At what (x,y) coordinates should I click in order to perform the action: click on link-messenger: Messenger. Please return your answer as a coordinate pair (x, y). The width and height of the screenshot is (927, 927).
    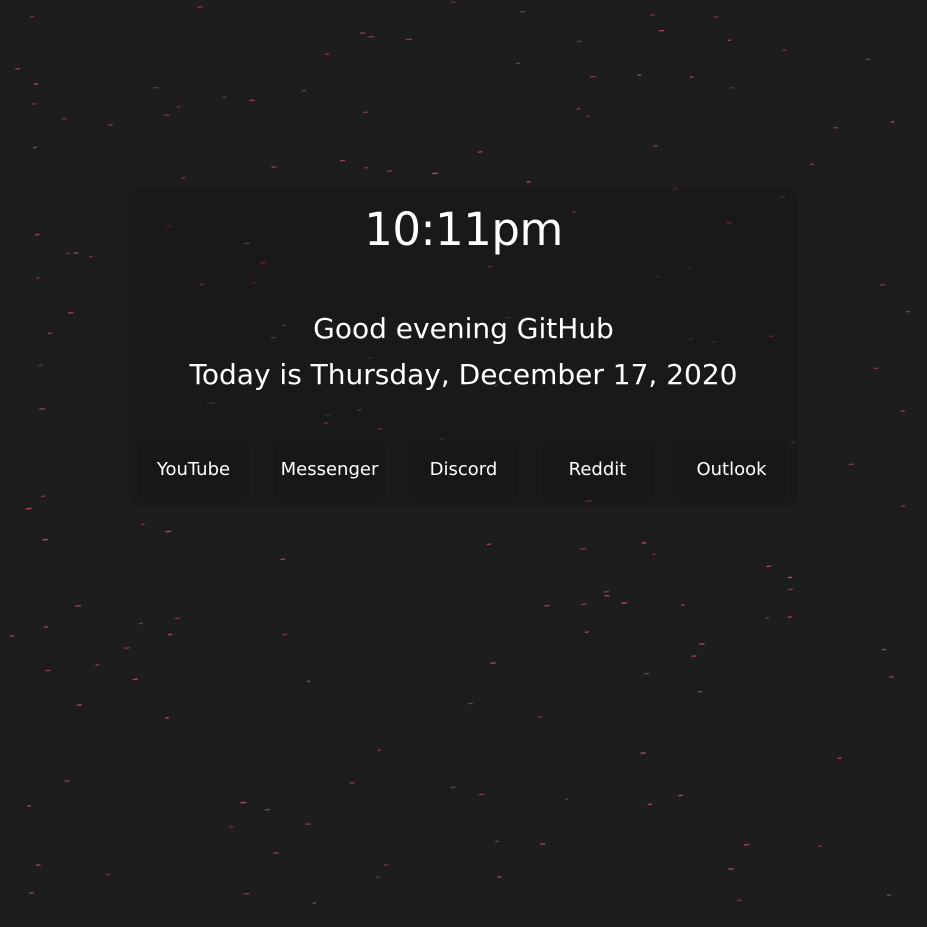
    Looking at the image, I should click on (329, 470).